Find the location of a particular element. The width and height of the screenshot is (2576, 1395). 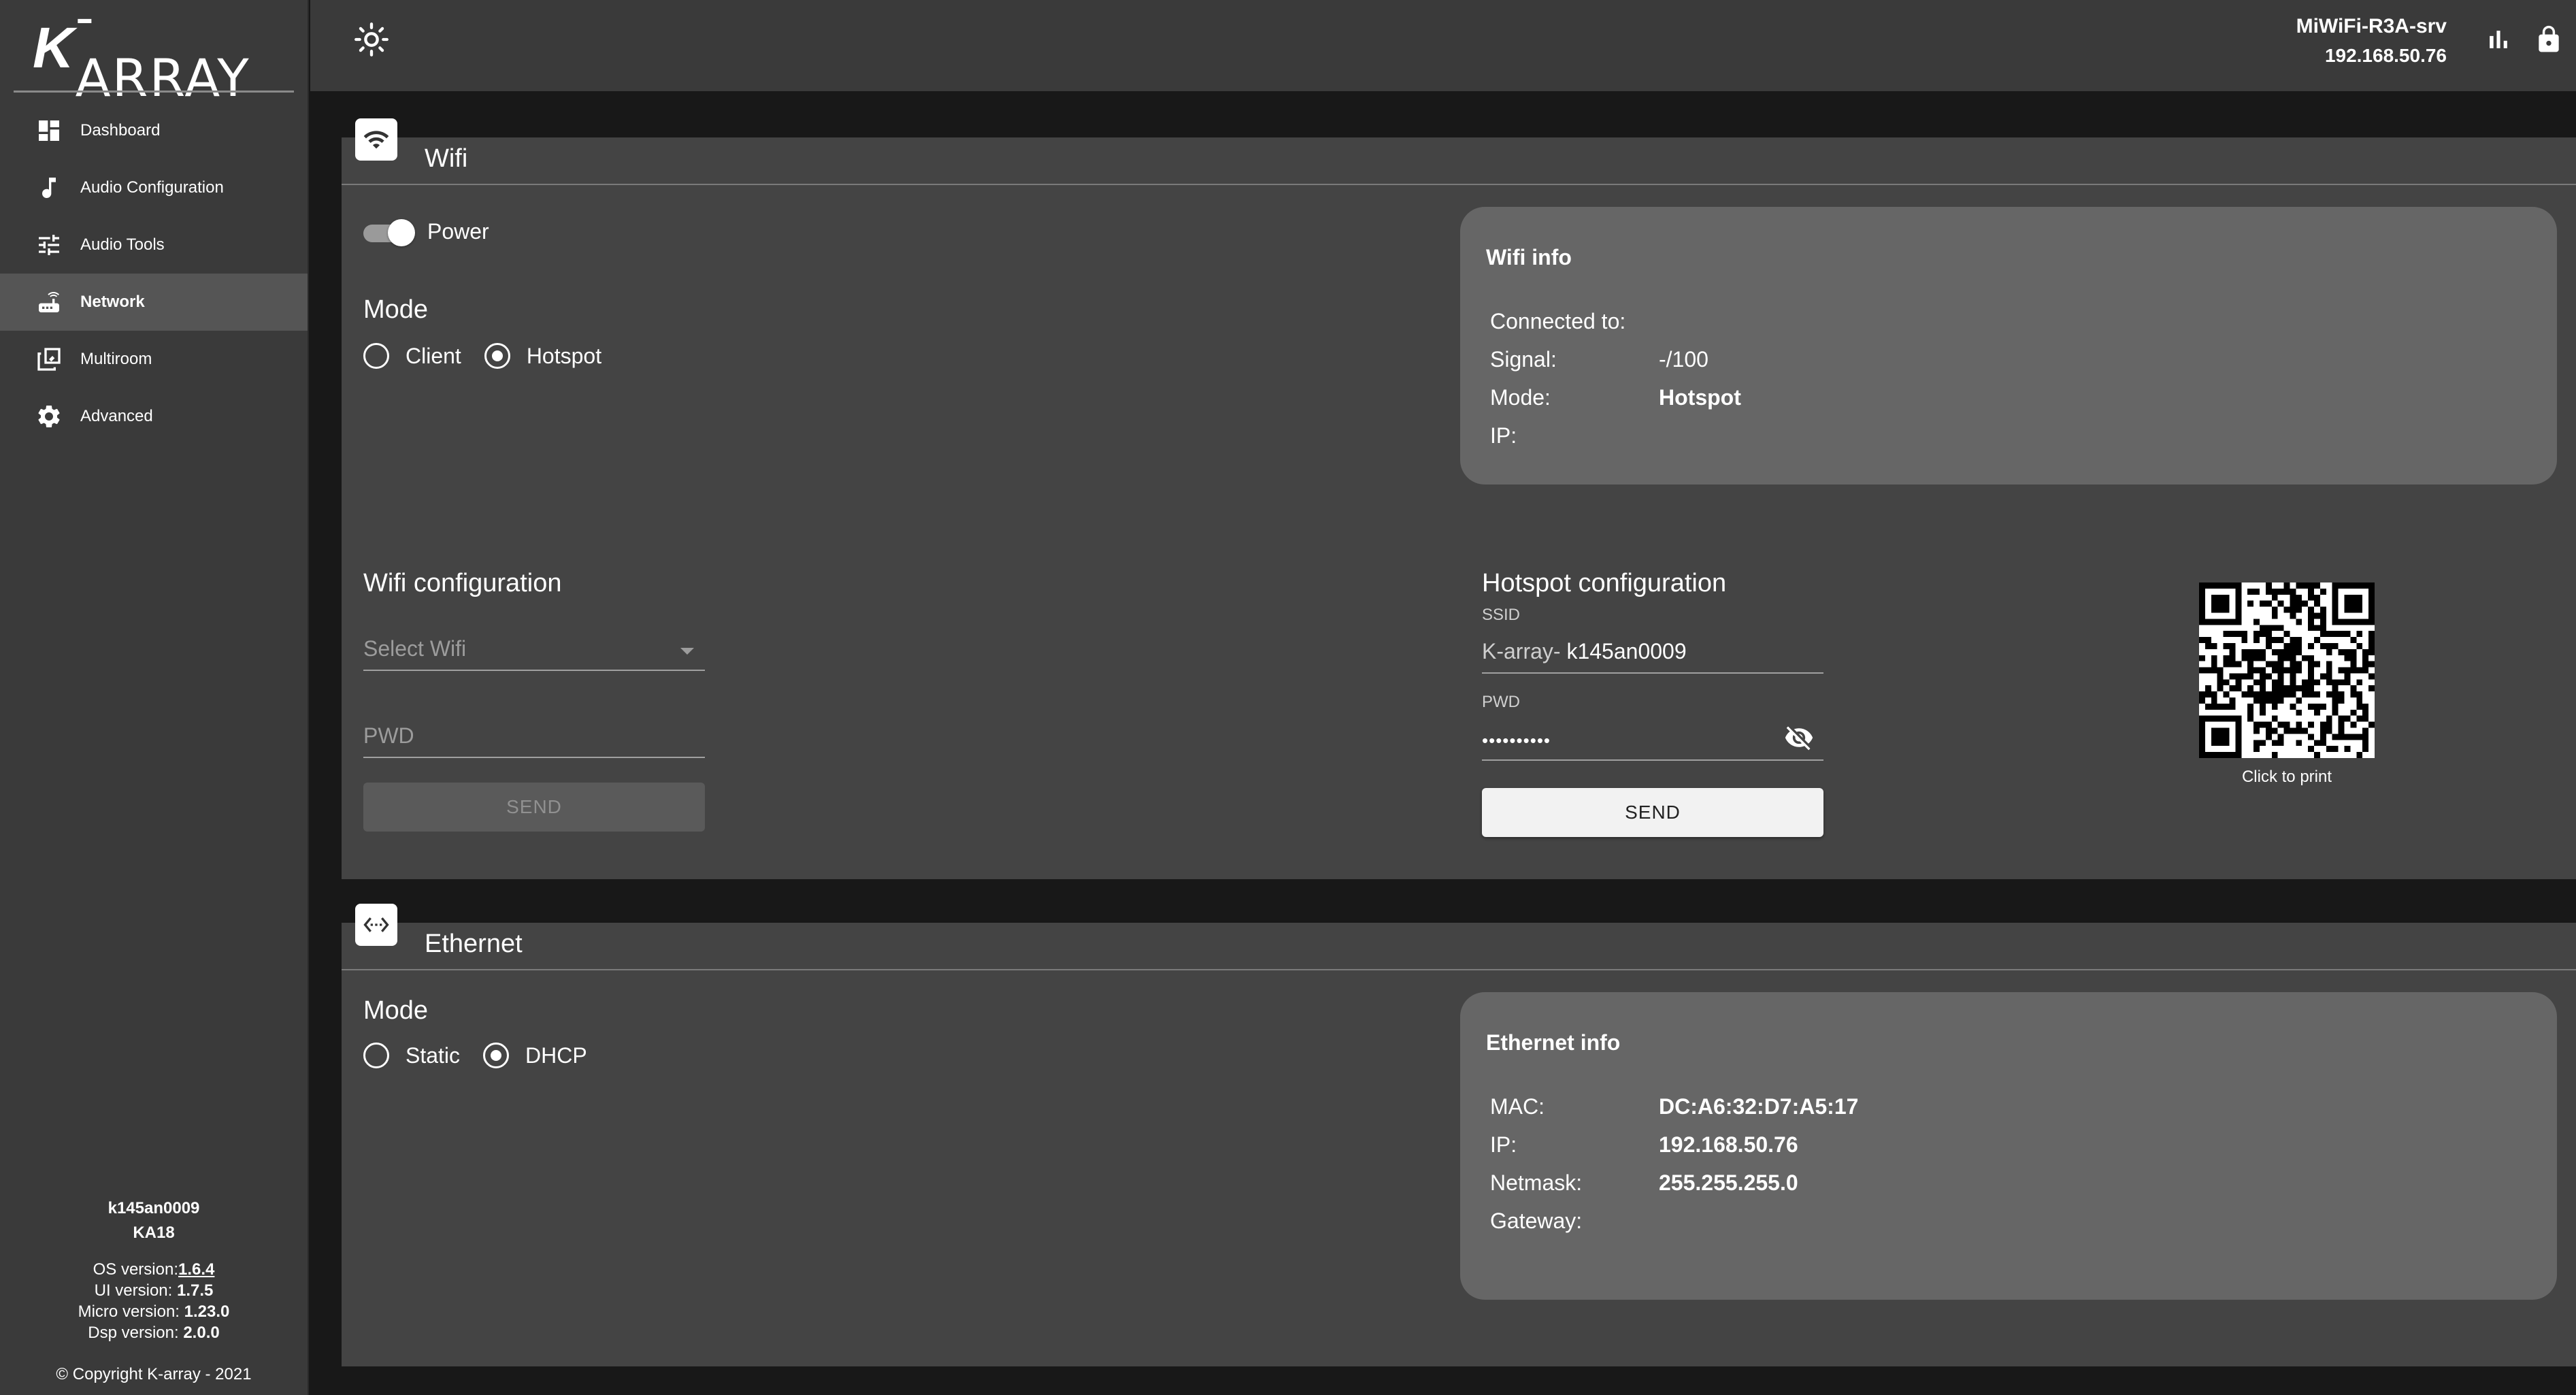

wifi-mode-title: Mode is located at coordinates (396, 310).